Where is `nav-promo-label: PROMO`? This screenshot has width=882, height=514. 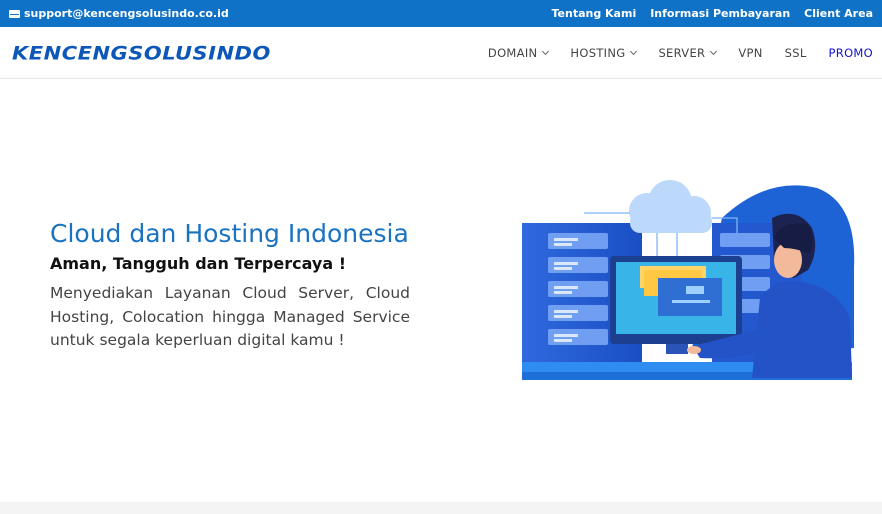
nav-promo-label: PROMO is located at coordinates (850, 53).